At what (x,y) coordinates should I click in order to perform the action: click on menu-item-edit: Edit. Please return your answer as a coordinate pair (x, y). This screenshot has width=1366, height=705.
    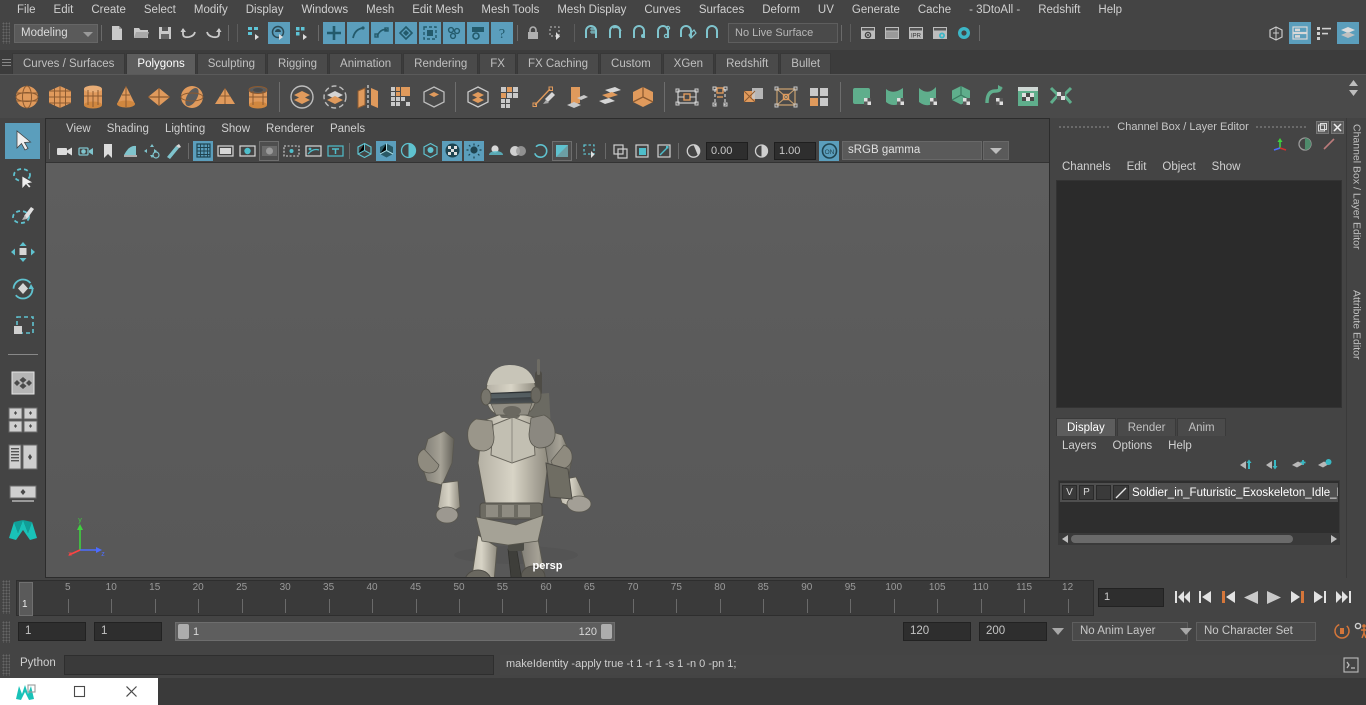
    Looking at the image, I should click on (64, 10).